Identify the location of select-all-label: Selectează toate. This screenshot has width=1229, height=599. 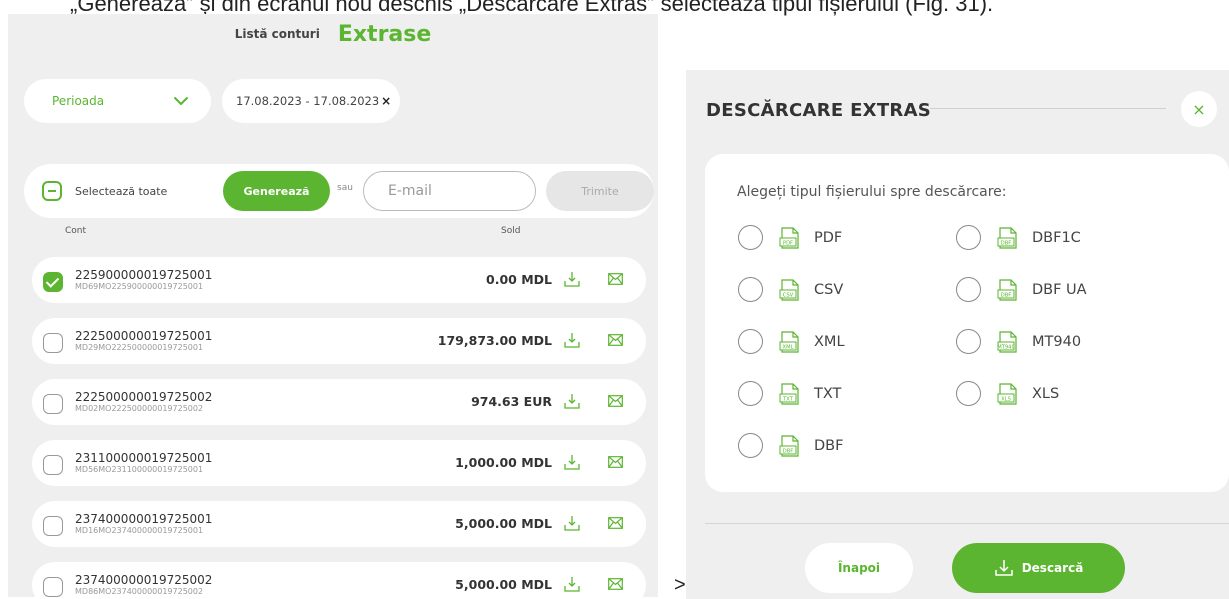
(121, 191).